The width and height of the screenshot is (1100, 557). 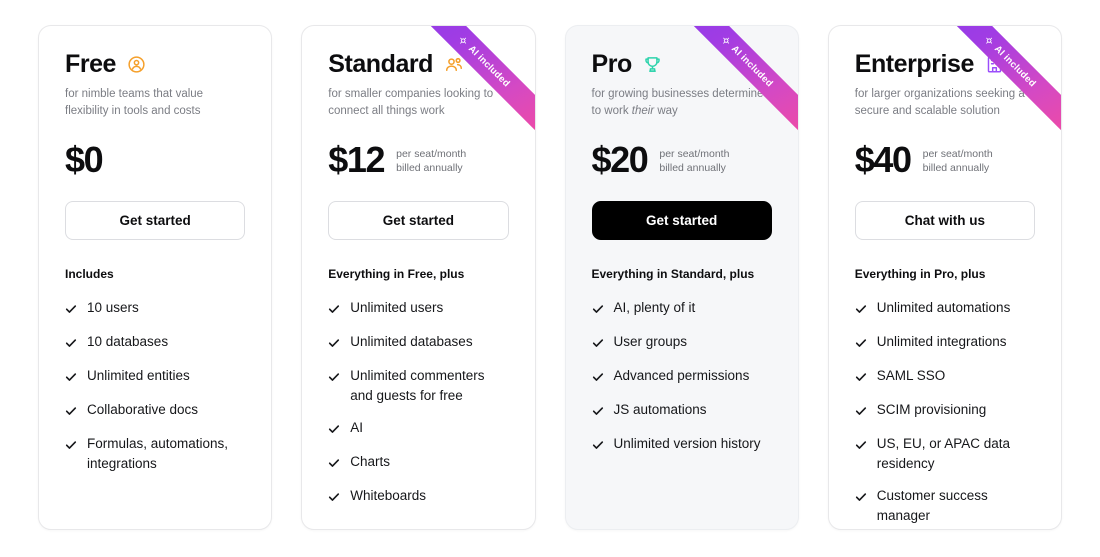 I want to click on plan-header-standard: Standard, so click(x=418, y=64).